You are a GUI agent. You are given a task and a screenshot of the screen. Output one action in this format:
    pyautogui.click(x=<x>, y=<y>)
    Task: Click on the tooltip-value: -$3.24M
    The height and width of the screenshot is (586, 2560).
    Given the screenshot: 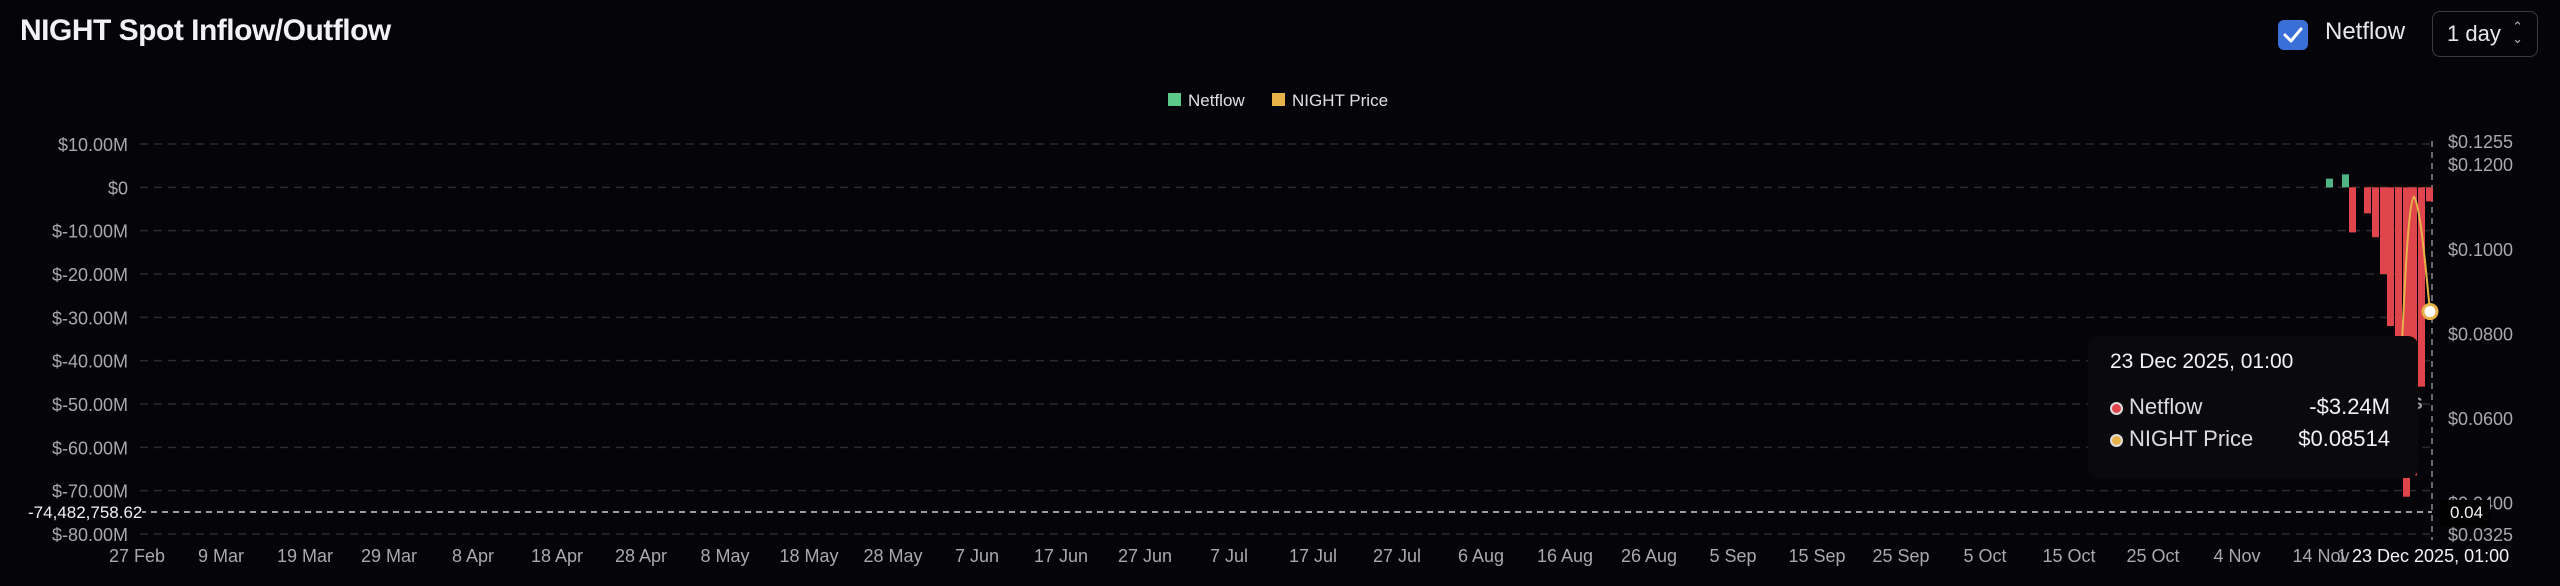 What is the action you would take?
    pyautogui.click(x=2349, y=406)
    